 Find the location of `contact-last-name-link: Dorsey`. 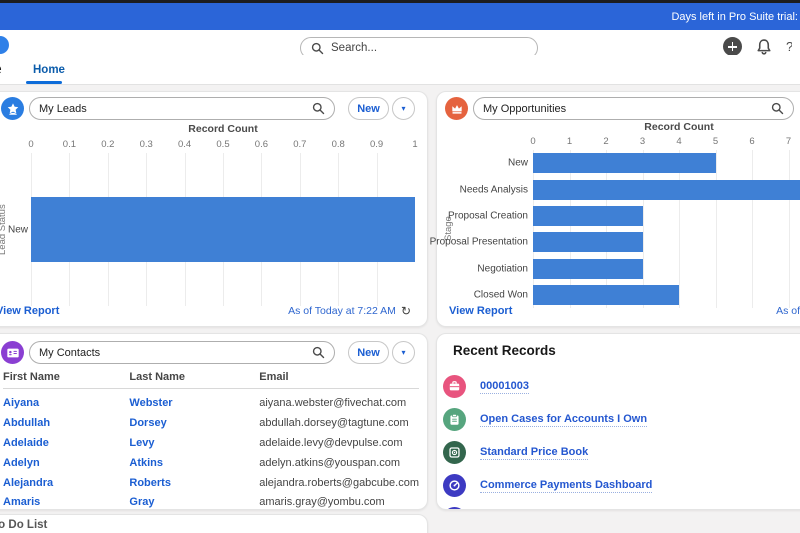

contact-last-name-link: Dorsey is located at coordinates (147, 423).